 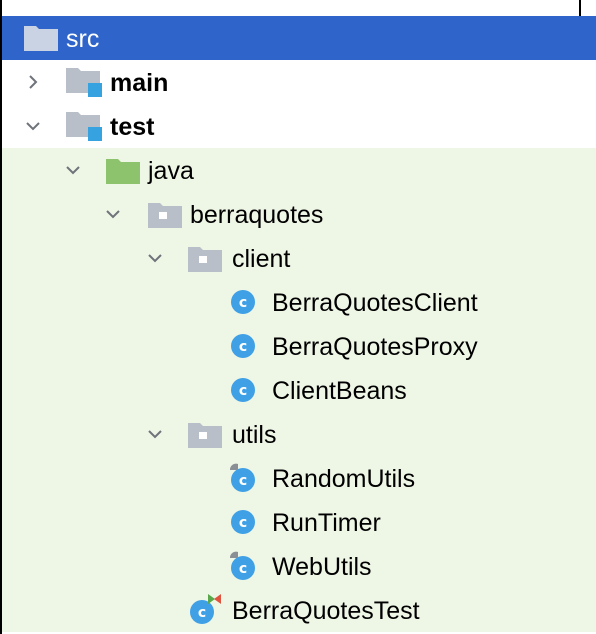 What do you see at coordinates (132, 127) in the screenshot?
I see `tree-node-label: test` at bounding box center [132, 127].